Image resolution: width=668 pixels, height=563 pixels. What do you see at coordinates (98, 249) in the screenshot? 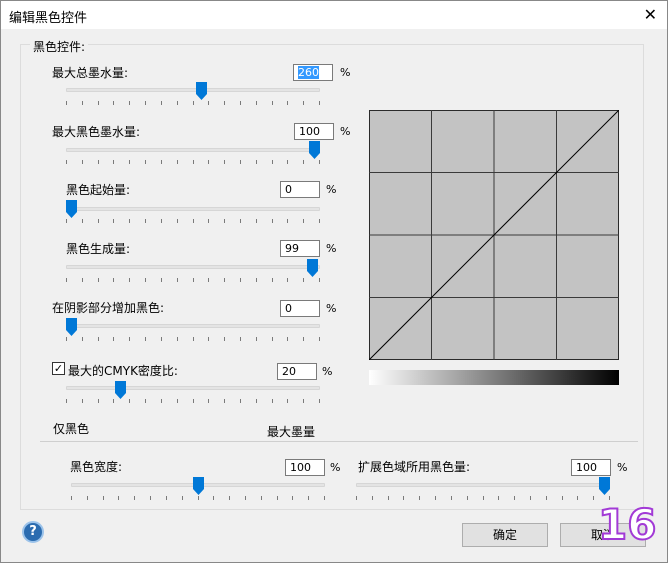
I see `black-generation-label: 黑色生成量:` at bounding box center [98, 249].